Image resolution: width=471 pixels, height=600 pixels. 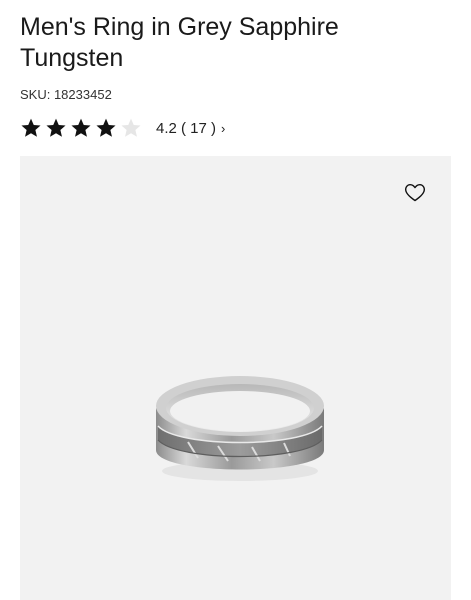 I want to click on ring-image, so click(x=240, y=428).